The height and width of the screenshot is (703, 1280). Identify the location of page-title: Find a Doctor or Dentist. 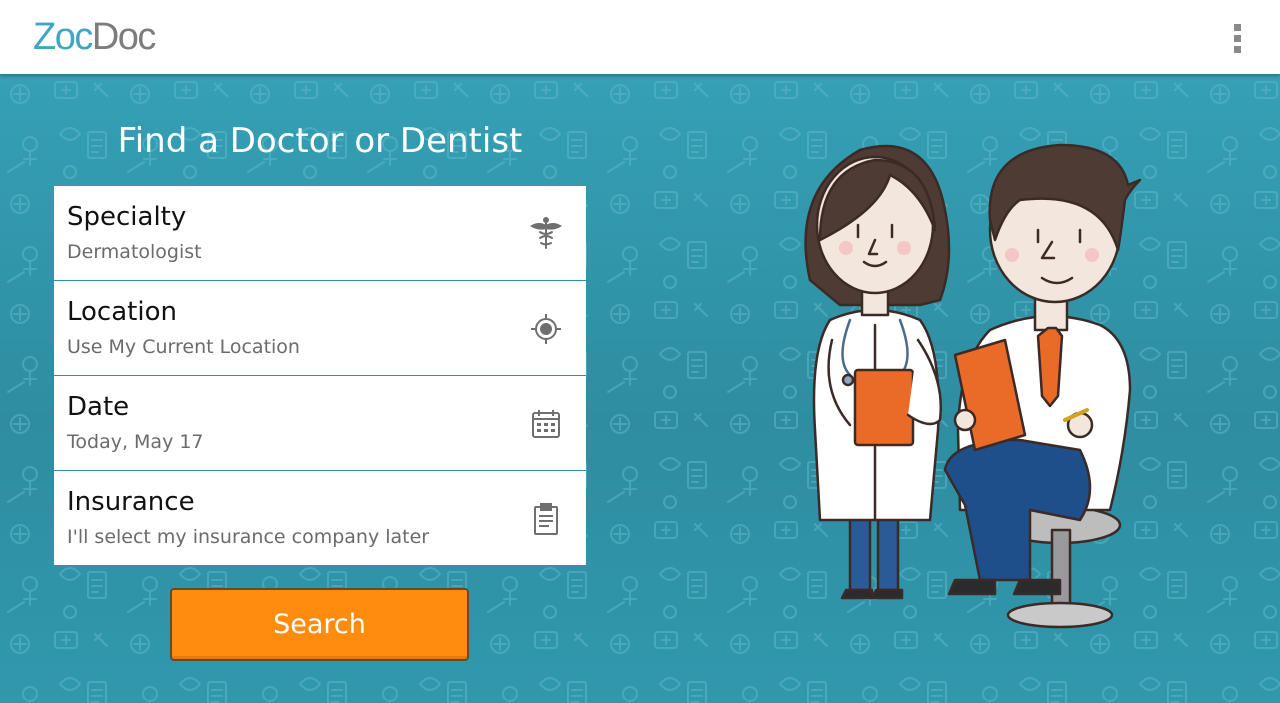
(320, 141).